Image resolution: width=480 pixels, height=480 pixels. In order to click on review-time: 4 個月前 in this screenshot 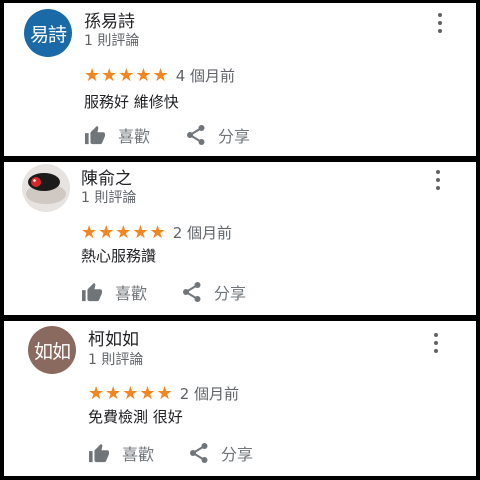, I will do `click(205, 76)`.